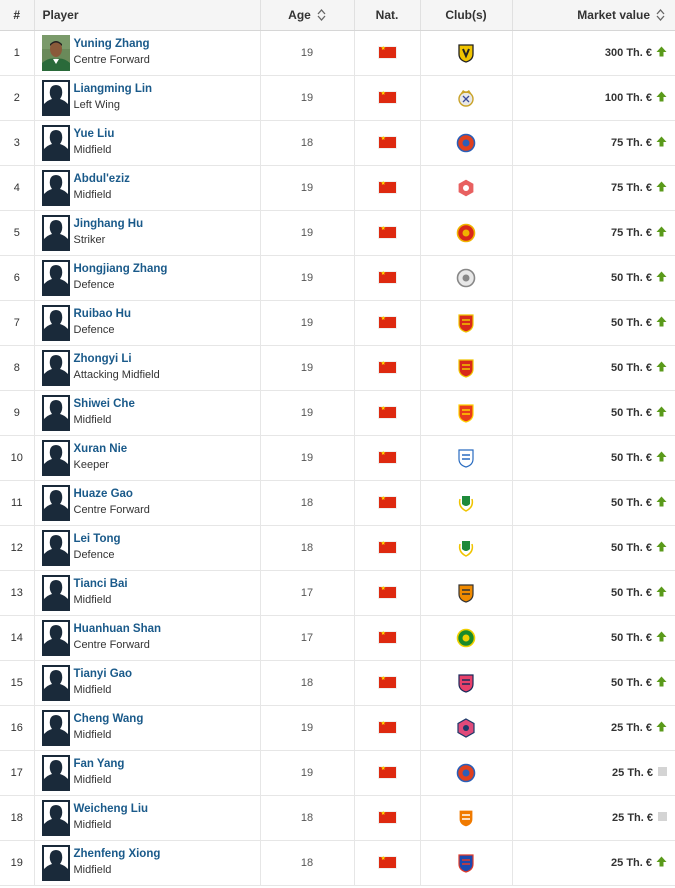 Image resolution: width=675 pixels, height=888 pixels. What do you see at coordinates (103, 674) in the screenshot?
I see `player-name-link: Tianyi Gao` at bounding box center [103, 674].